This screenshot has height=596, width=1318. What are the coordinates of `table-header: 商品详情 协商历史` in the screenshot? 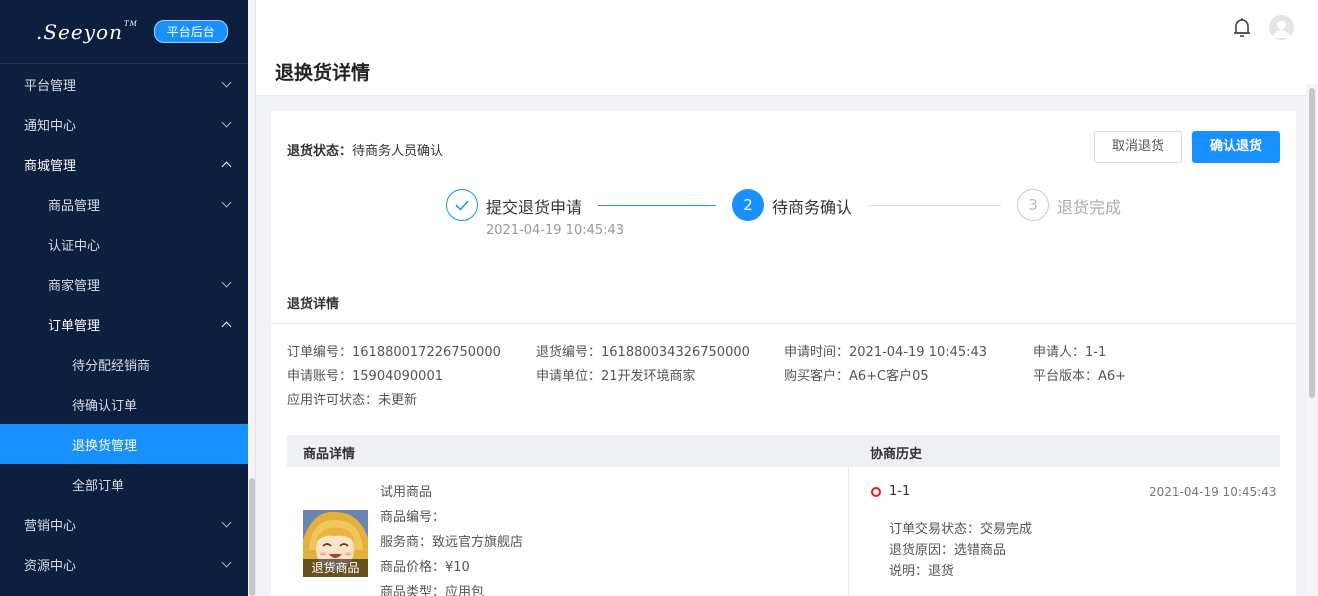 It's located at (783, 451).